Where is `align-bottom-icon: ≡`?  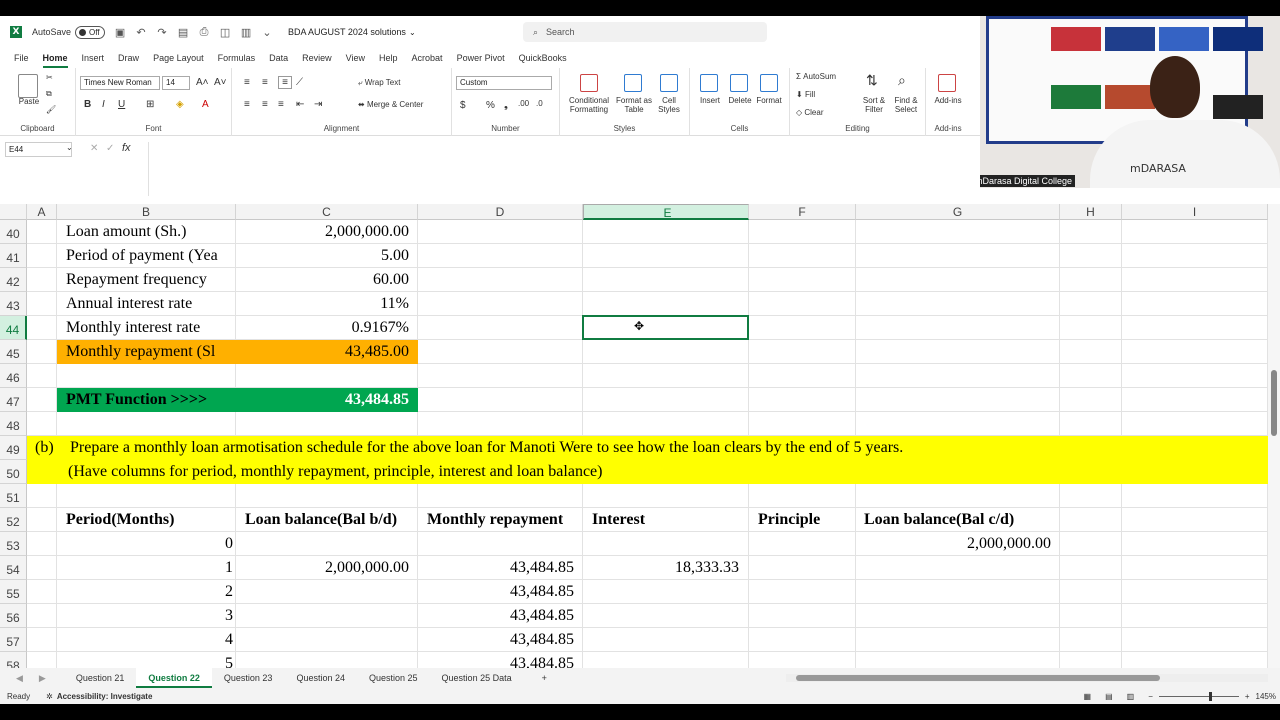
align-bottom-icon: ≡ is located at coordinates (285, 82).